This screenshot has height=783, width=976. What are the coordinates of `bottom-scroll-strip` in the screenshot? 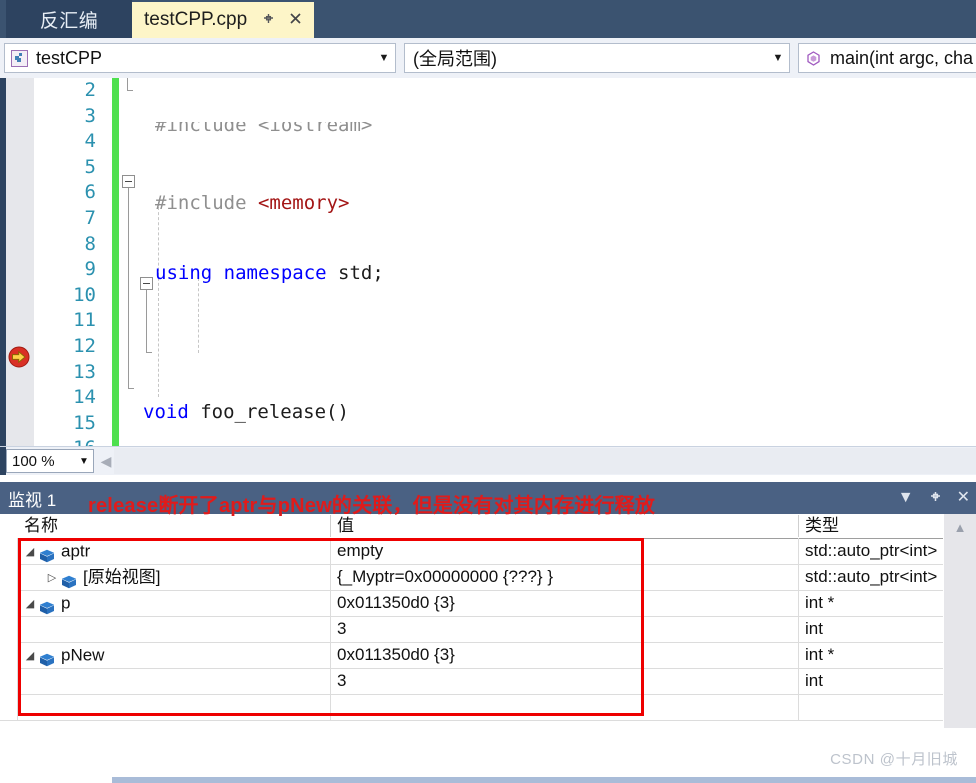 It's located at (544, 780).